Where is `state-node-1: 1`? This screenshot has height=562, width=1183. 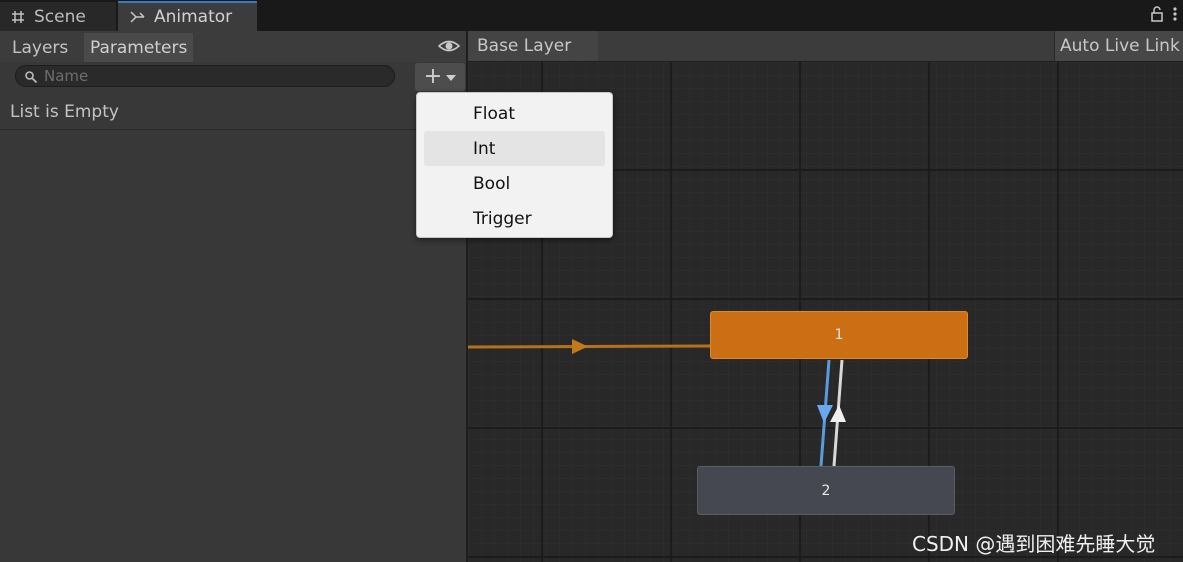 state-node-1: 1 is located at coordinates (839, 335).